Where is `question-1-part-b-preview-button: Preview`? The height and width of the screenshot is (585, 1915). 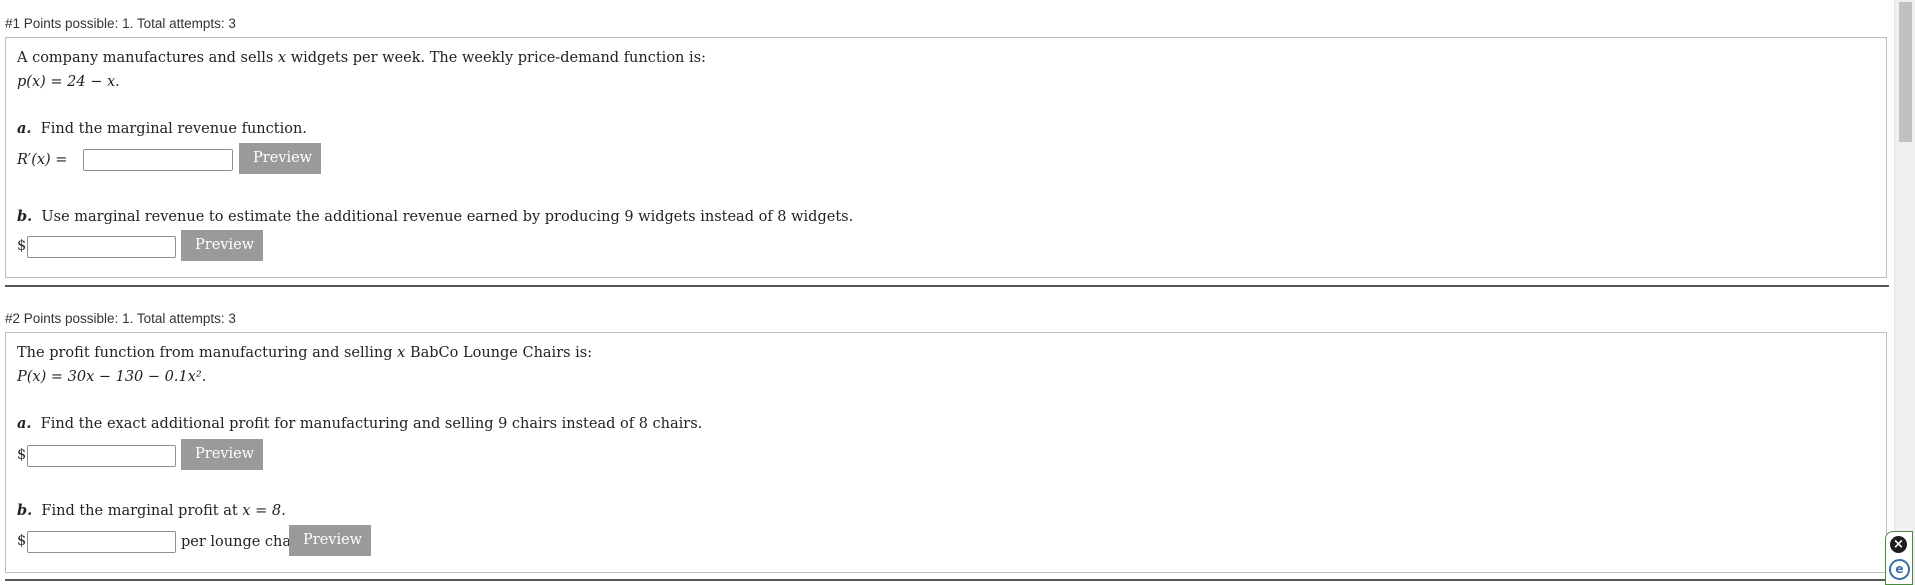
question-1-part-b-preview-button: Preview is located at coordinates (222, 245).